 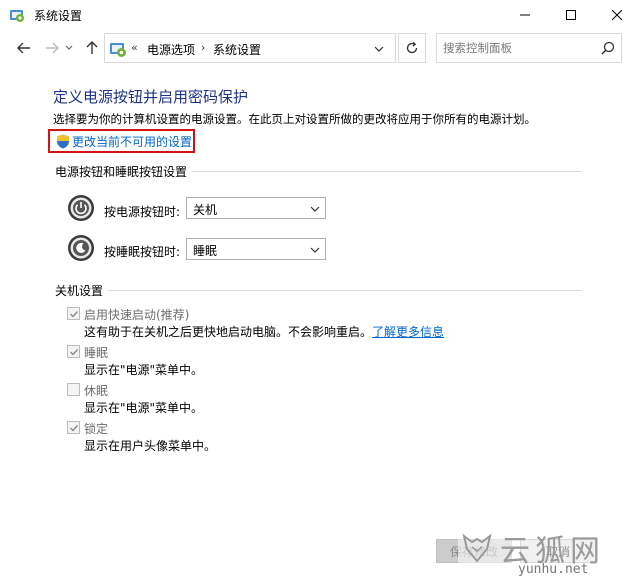 I want to click on watermark-url: yunhu.net, so click(x=553, y=569).